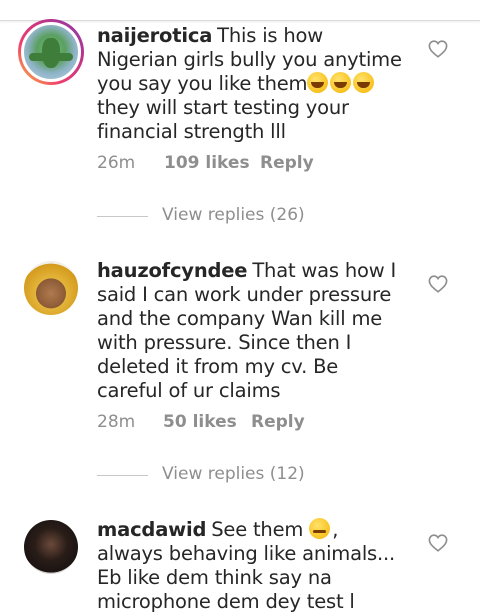  I want to click on comment-meta: 26m 109 likes Reply, so click(227, 165).